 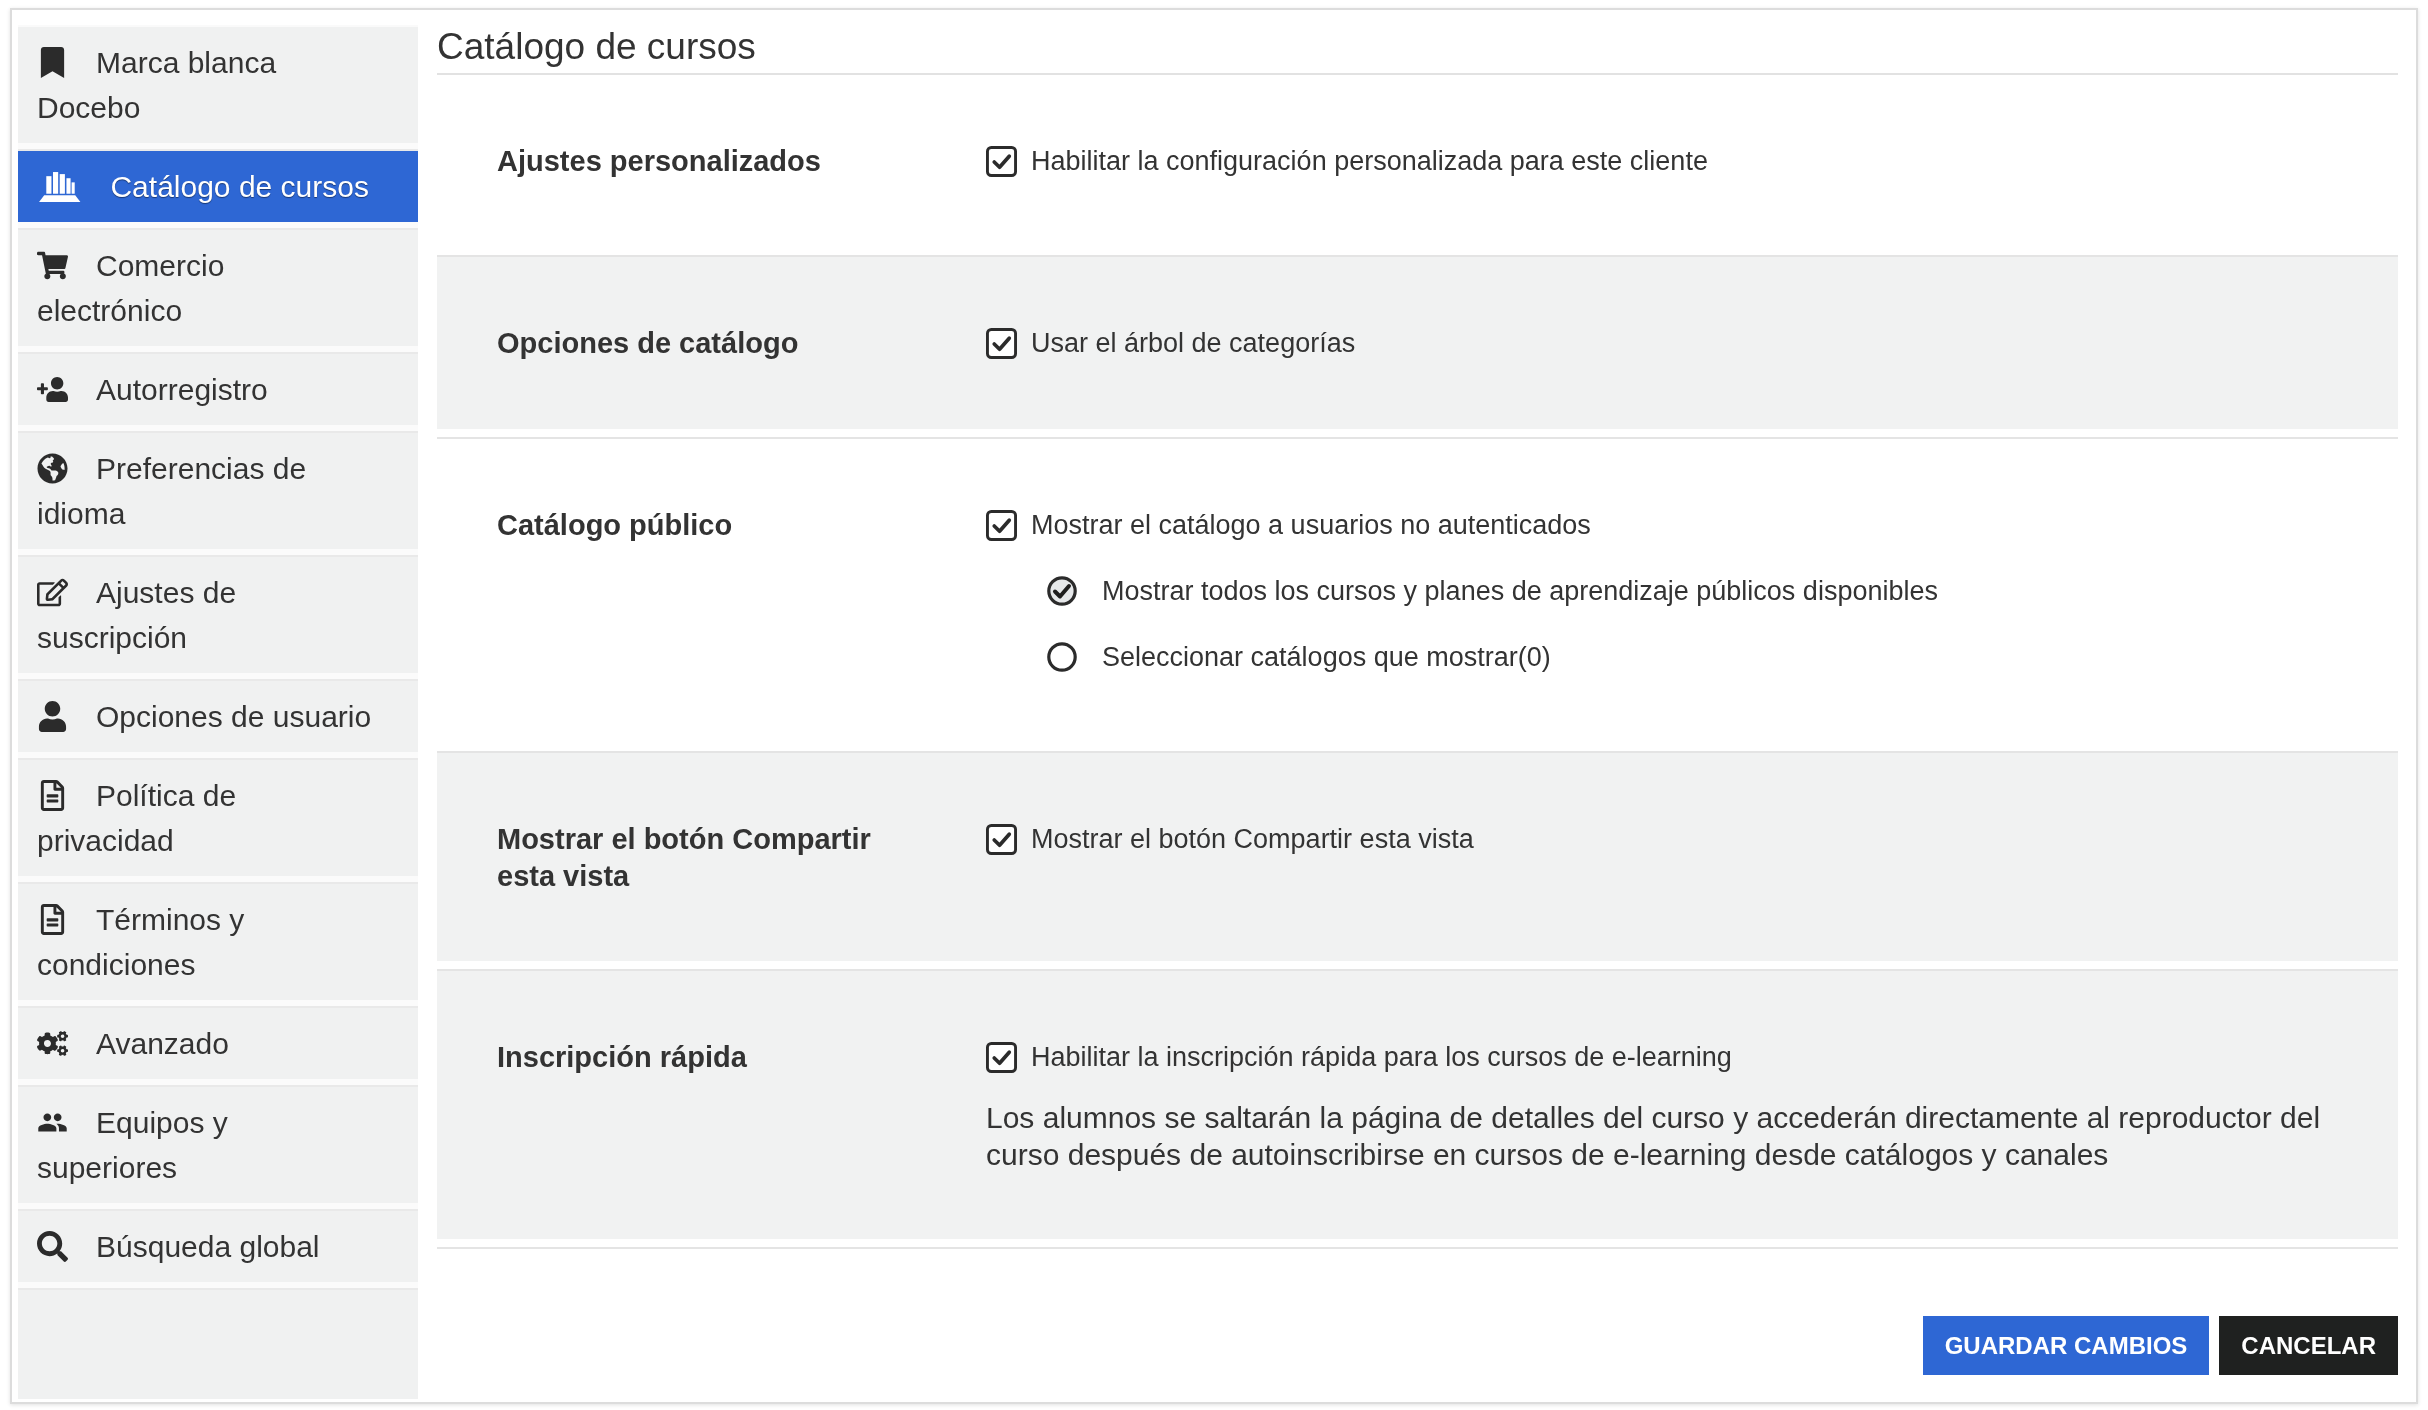 I want to click on gears-icon, so click(x=52, y=1043).